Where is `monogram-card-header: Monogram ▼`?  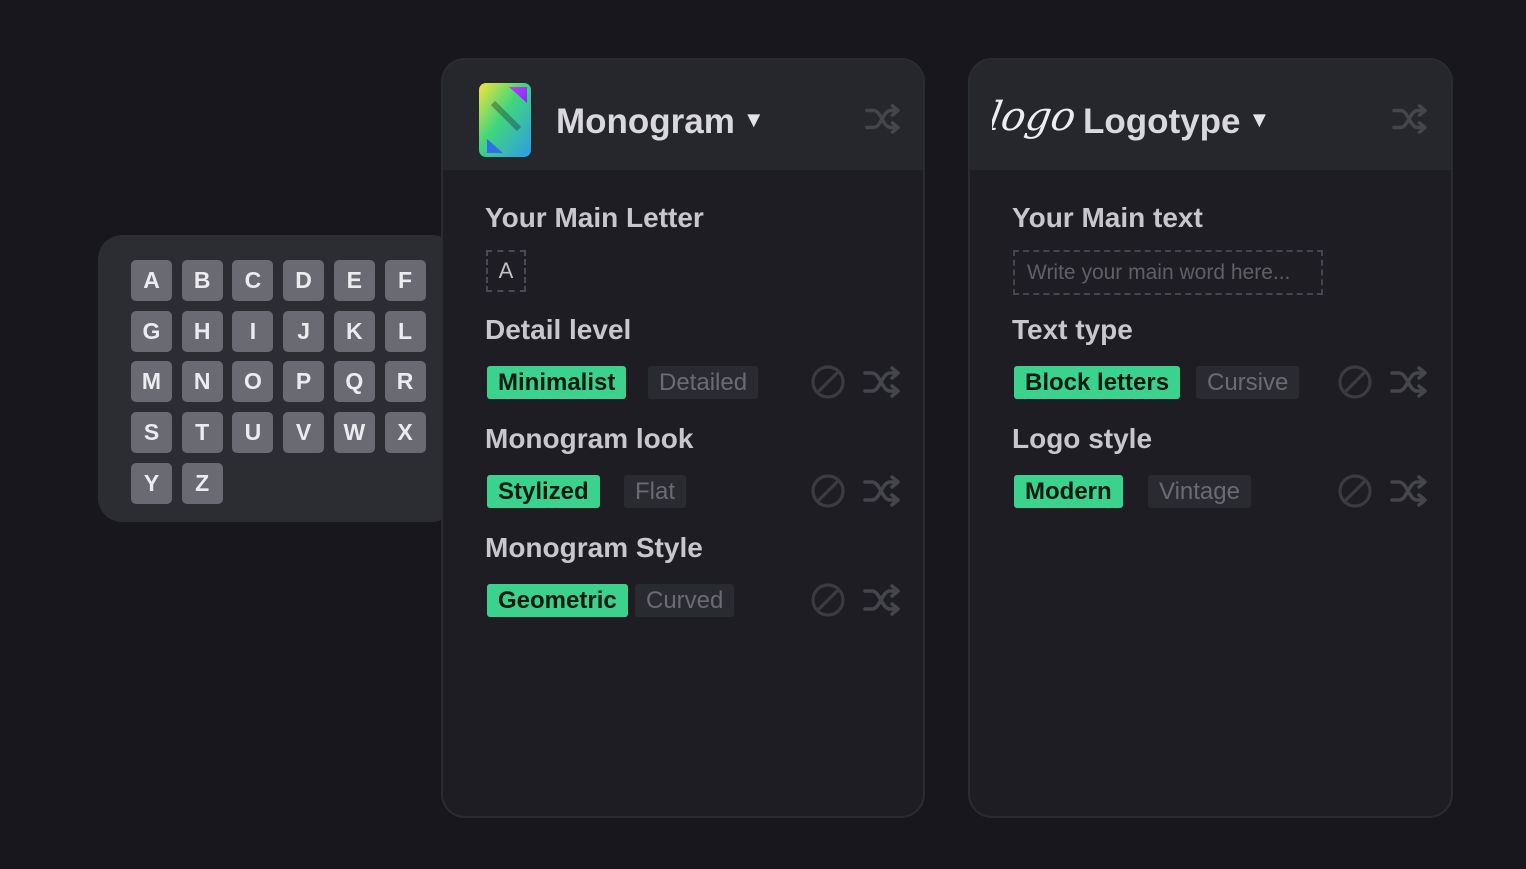
monogram-card-header: Monogram ▼ is located at coordinates (683, 115).